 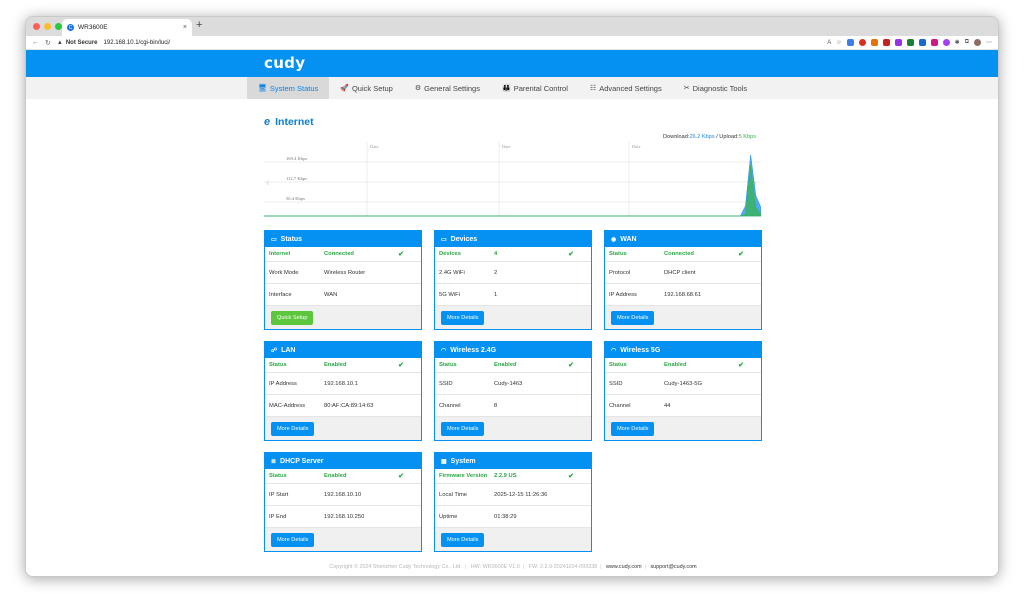 I want to click on row-key: Local Time, so click(x=453, y=494).